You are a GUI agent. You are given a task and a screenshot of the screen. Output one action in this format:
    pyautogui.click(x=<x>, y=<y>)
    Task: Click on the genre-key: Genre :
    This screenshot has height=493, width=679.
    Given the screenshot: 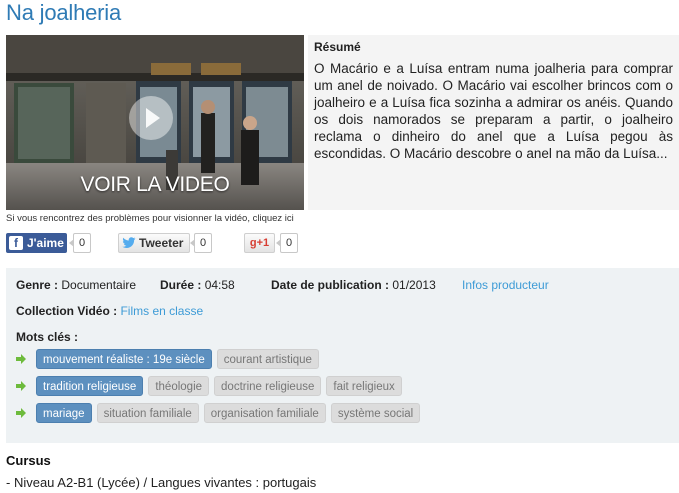 What is the action you would take?
    pyautogui.click(x=37, y=285)
    